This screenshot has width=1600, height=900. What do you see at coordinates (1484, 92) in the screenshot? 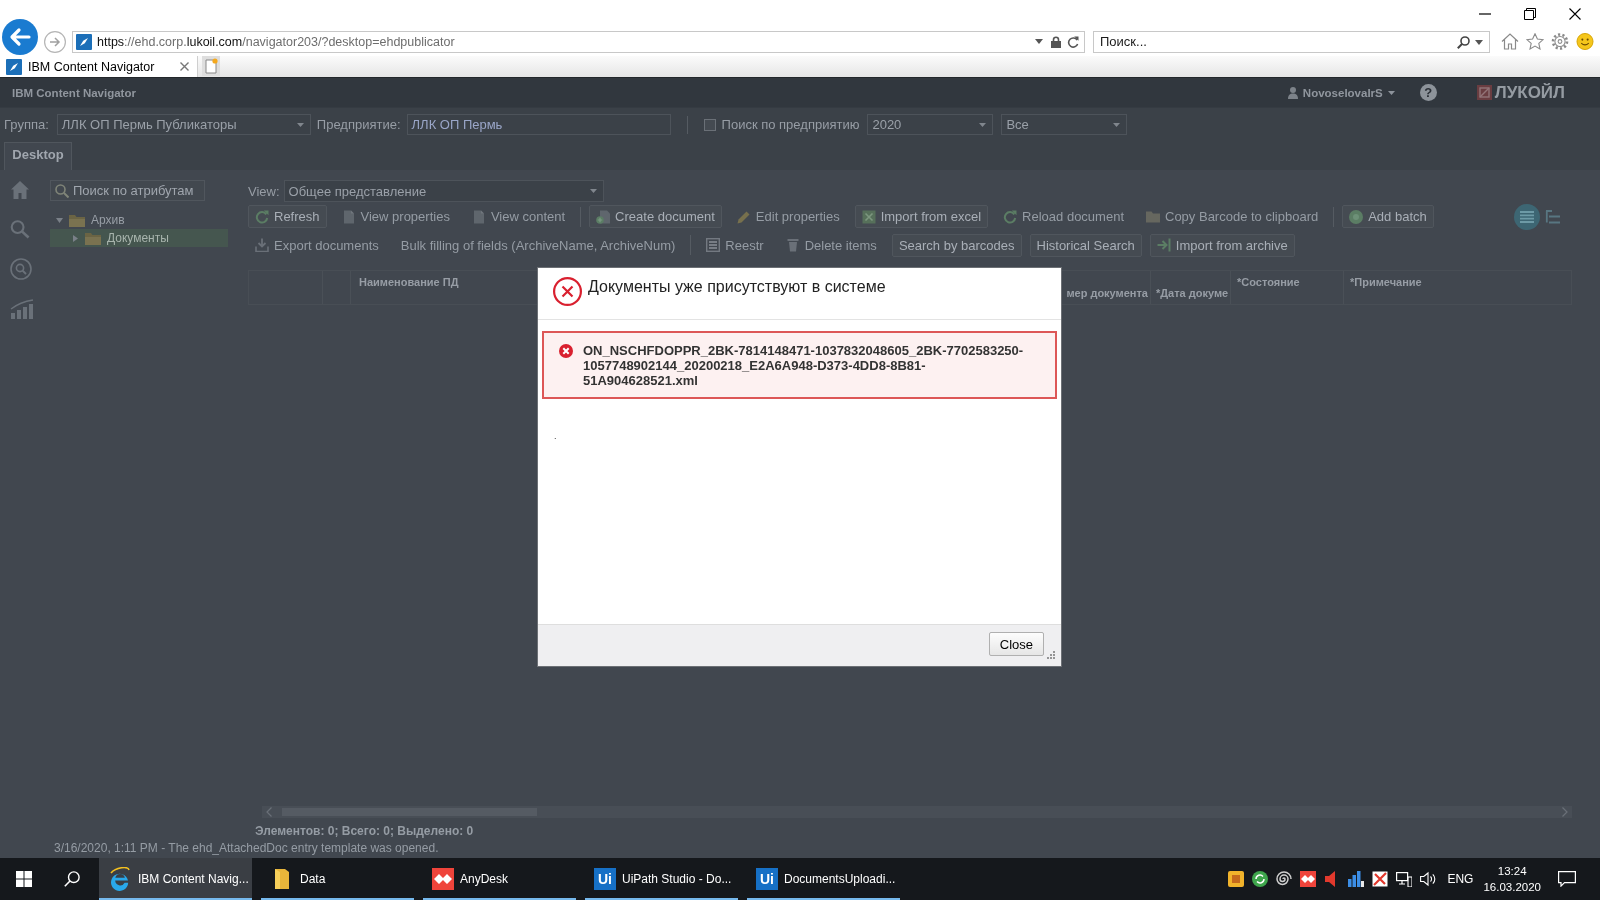
I see `logo-icon` at bounding box center [1484, 92].